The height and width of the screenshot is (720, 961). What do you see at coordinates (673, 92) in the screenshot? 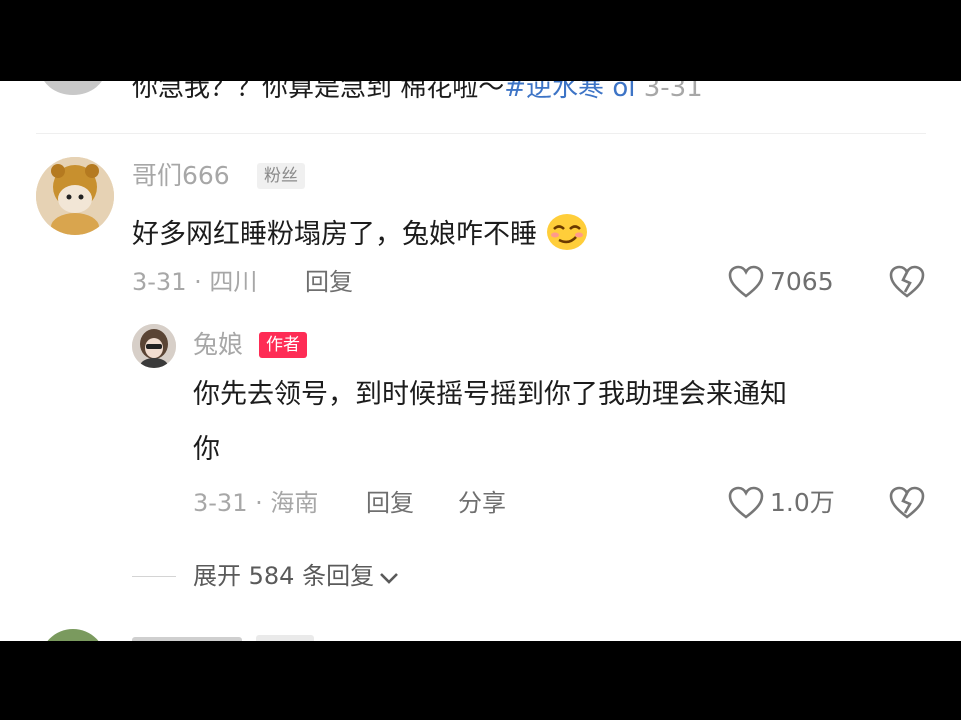
I see `comment-date: 3-31` at bounding box center [673, 92].